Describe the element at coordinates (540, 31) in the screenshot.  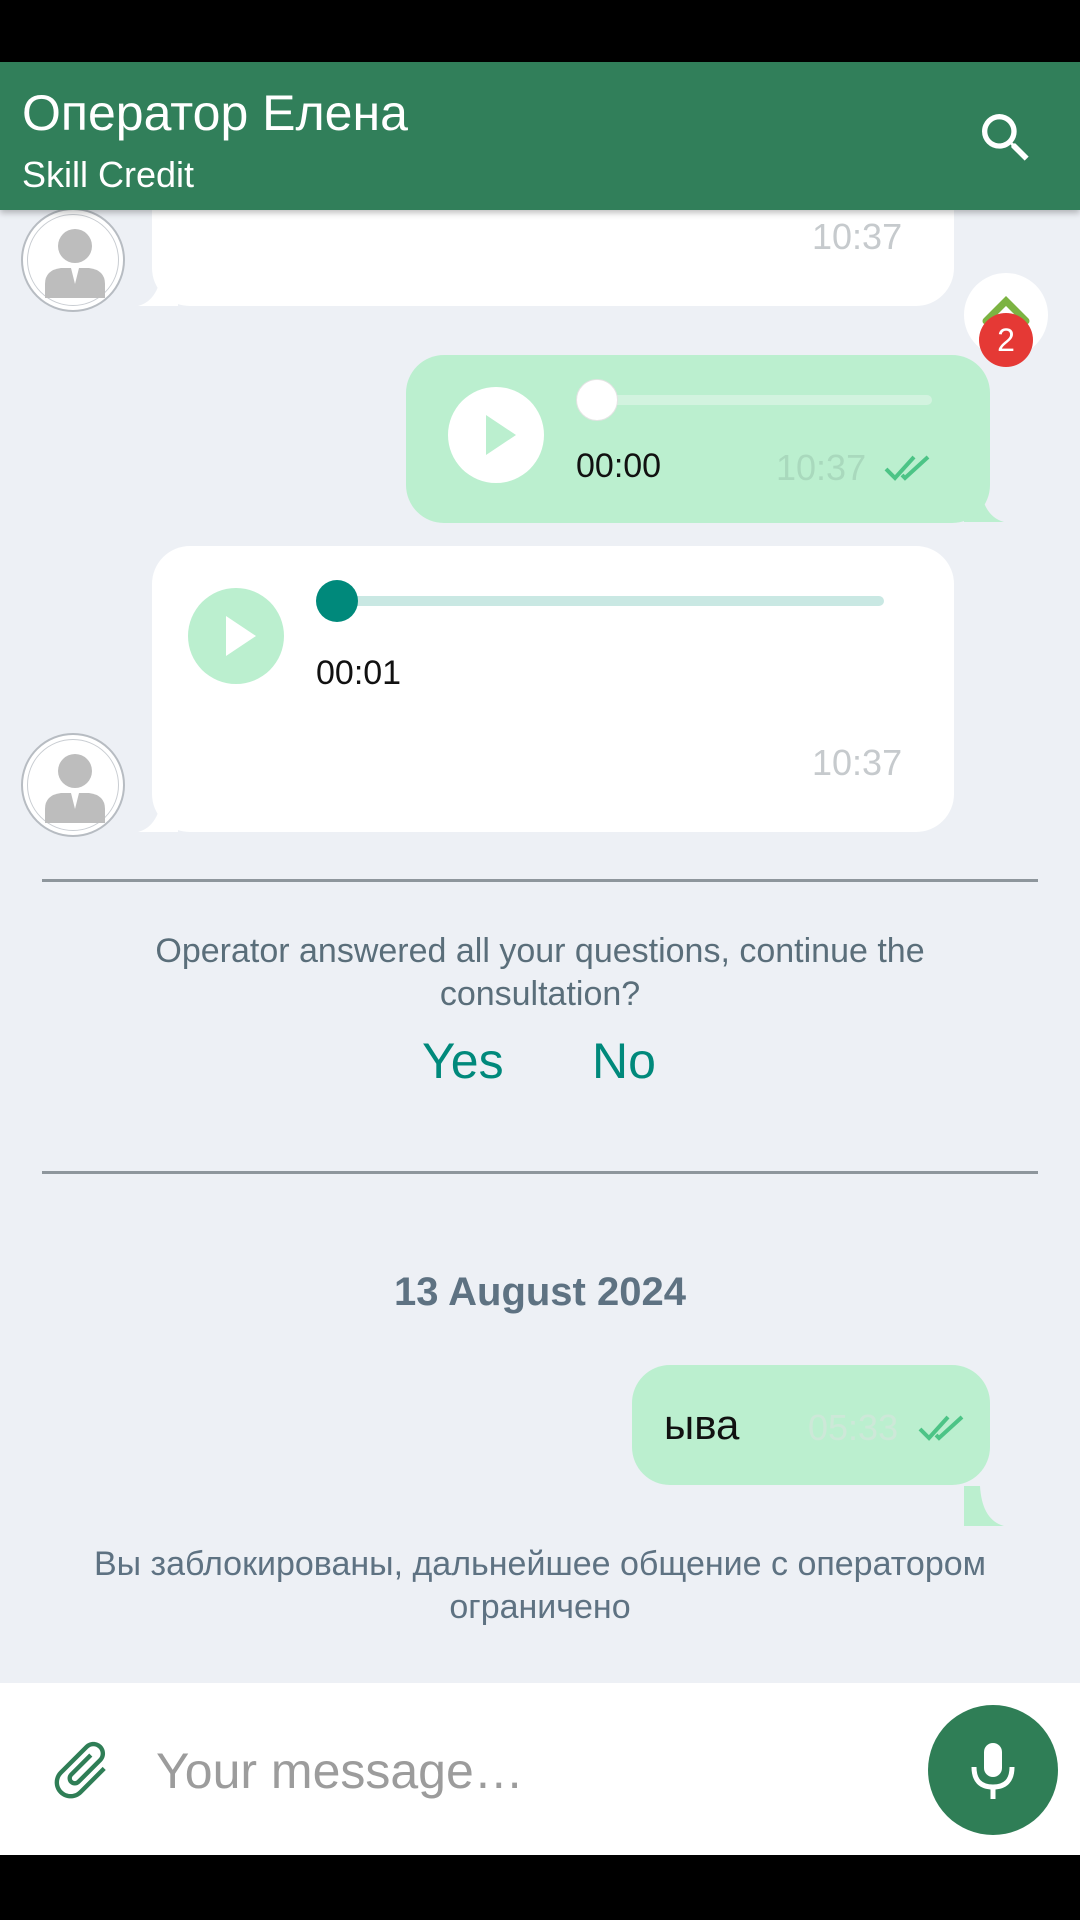
I see `status-bar` at that location.